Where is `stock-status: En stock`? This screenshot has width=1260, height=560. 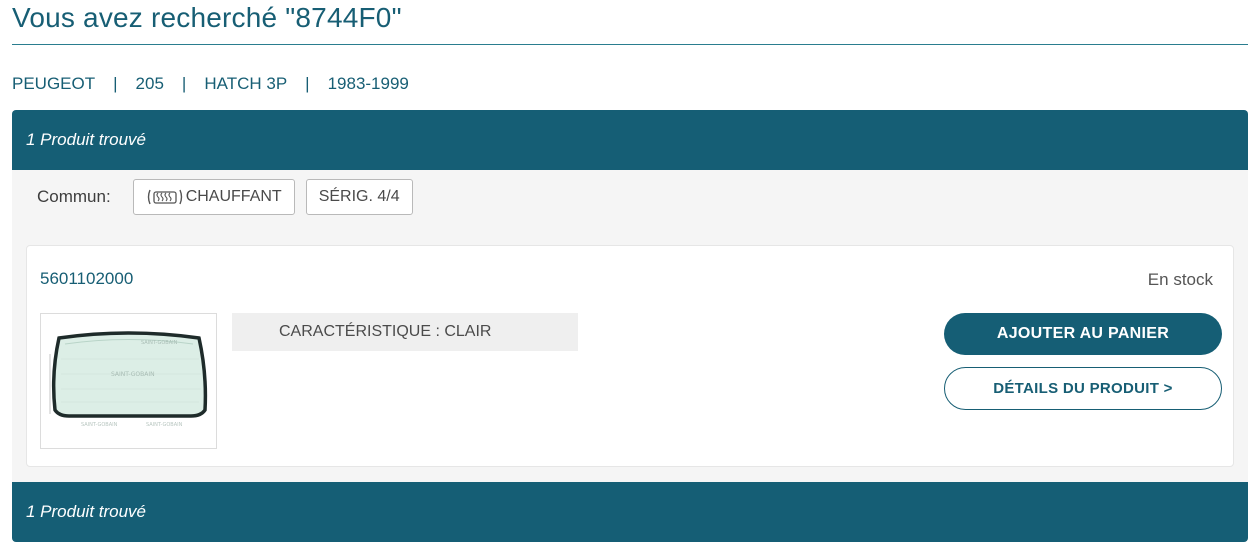 stock-status: En stock is located at coordinates (1180, 279).